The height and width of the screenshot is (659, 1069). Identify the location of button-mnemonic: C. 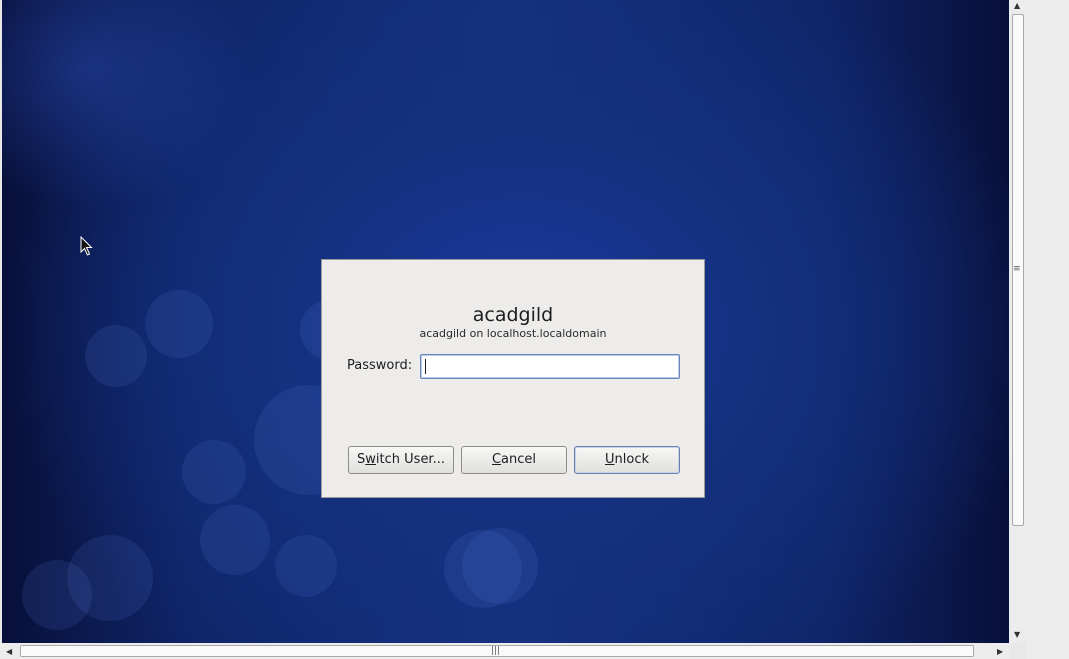
(496, 459).